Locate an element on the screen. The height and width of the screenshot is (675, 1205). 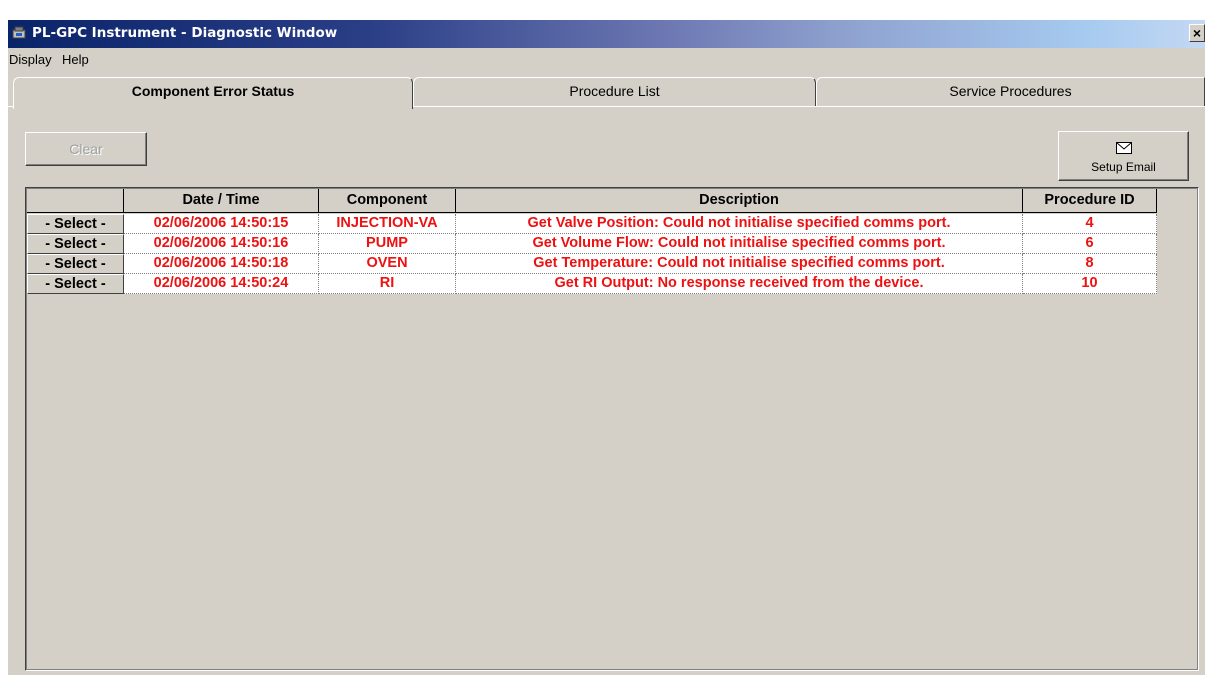
column-header-procedure-id: Procedure ID is located at coordinates (1090, 201).